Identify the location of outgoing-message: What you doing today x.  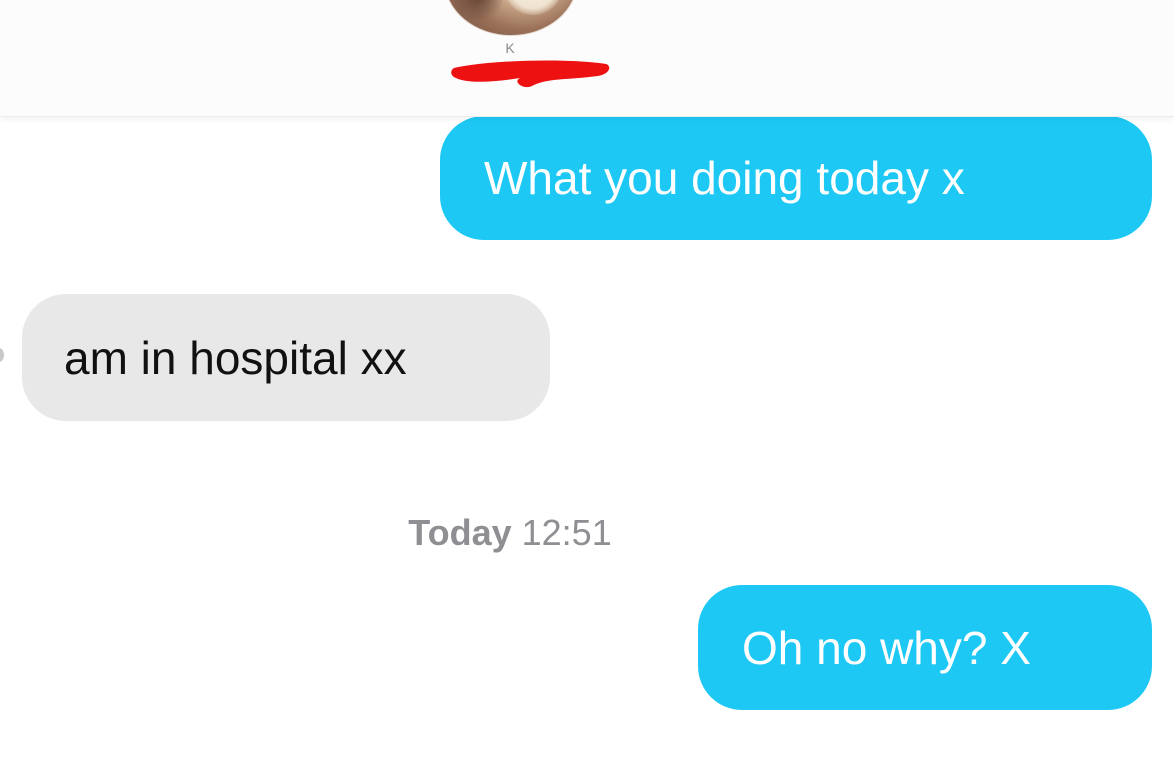
(796, 178).